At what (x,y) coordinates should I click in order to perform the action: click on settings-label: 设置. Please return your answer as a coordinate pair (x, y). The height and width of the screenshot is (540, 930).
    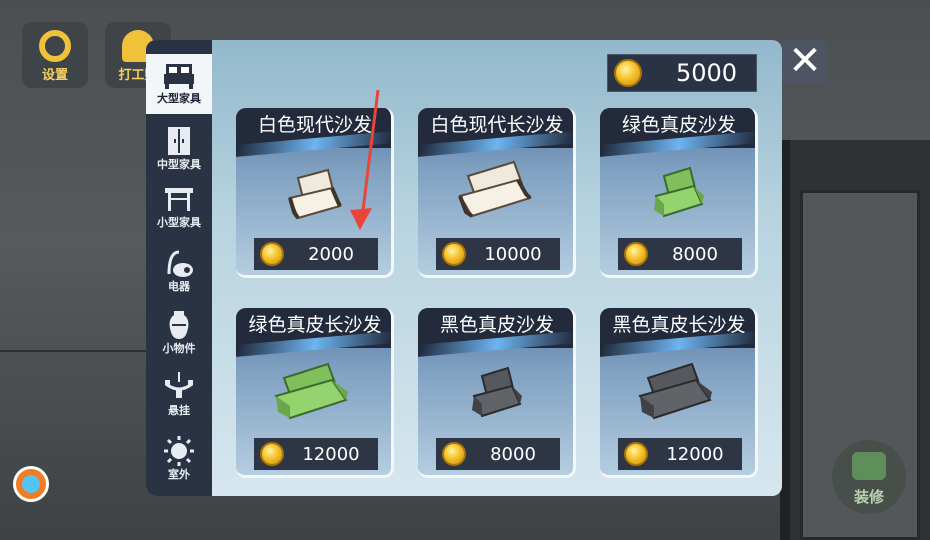
    Looking at the image, I should click on (54, 75).